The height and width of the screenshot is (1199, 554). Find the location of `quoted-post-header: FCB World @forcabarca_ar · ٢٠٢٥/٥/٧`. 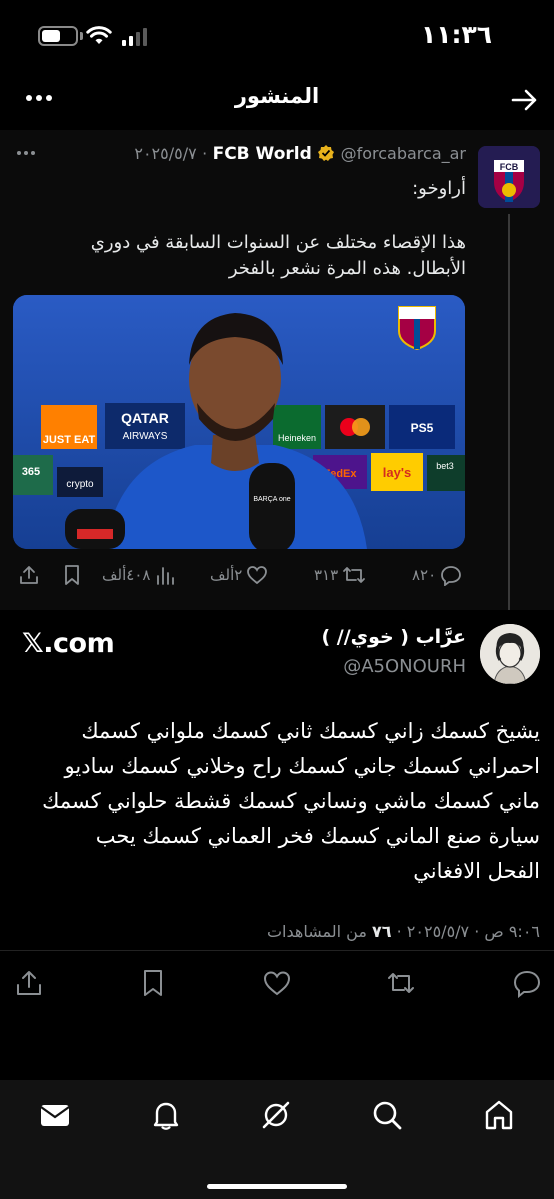

quoted-post-header: FCB World @forcabarca_ar · ٢٠٢٥/٥/٧ is located at coordinates (300, 157).